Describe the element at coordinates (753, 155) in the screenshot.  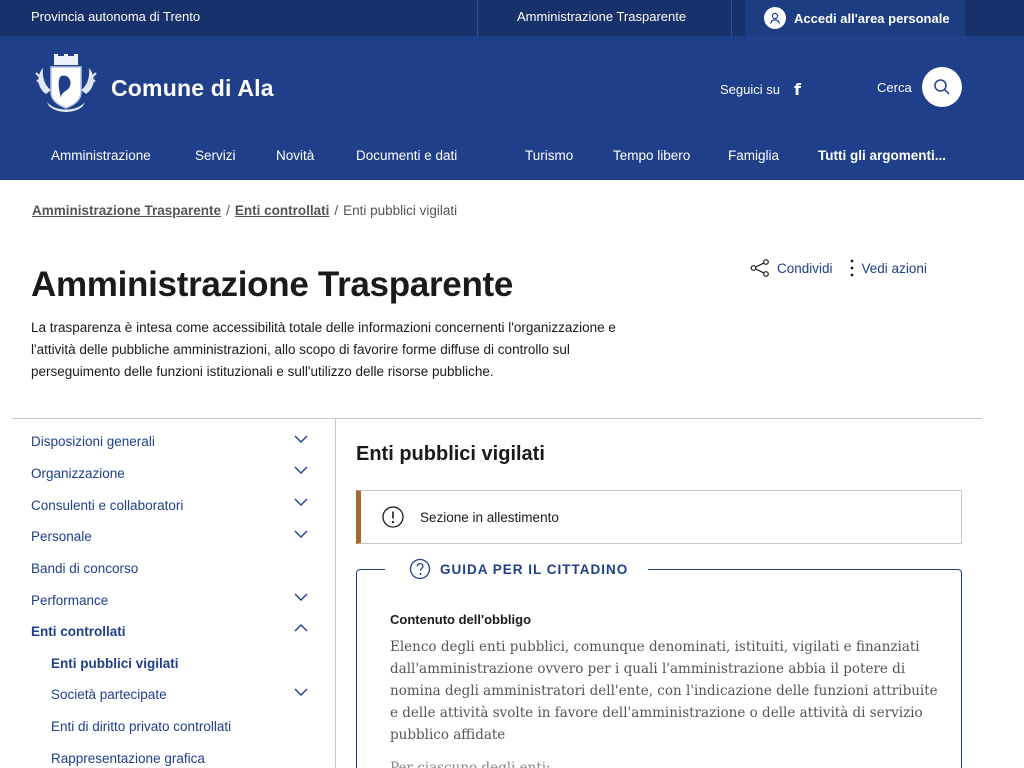
I see `nav-item-famiglia: Famiglia` at that location.